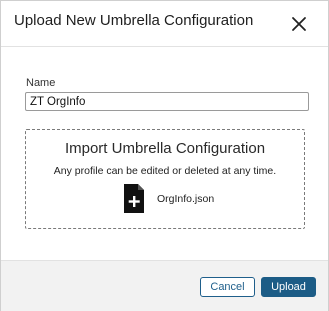 The width and height of the screenshot is (329, 311). Describe the element at coordinates (167, 101) in the screenshot. I see `name-field` at that location.